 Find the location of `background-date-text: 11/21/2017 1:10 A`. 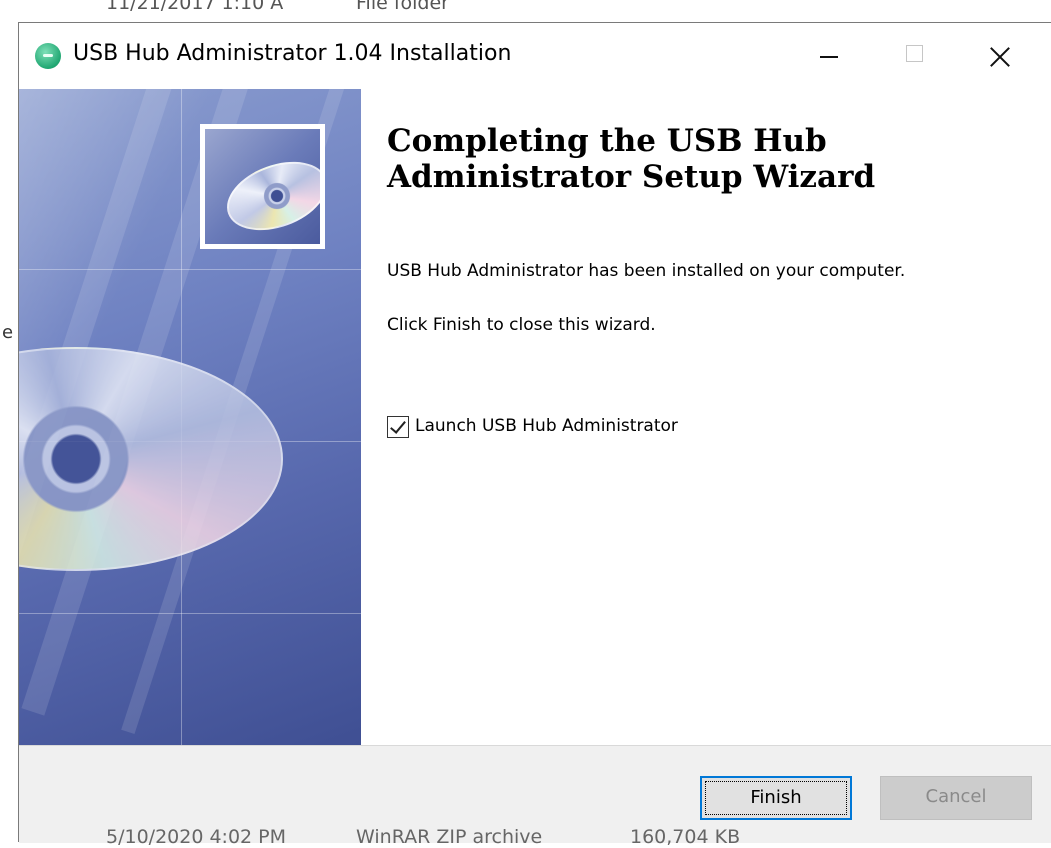

background-date-text: 11/21/2017 1:10 A is located at coordinates (195, 7).